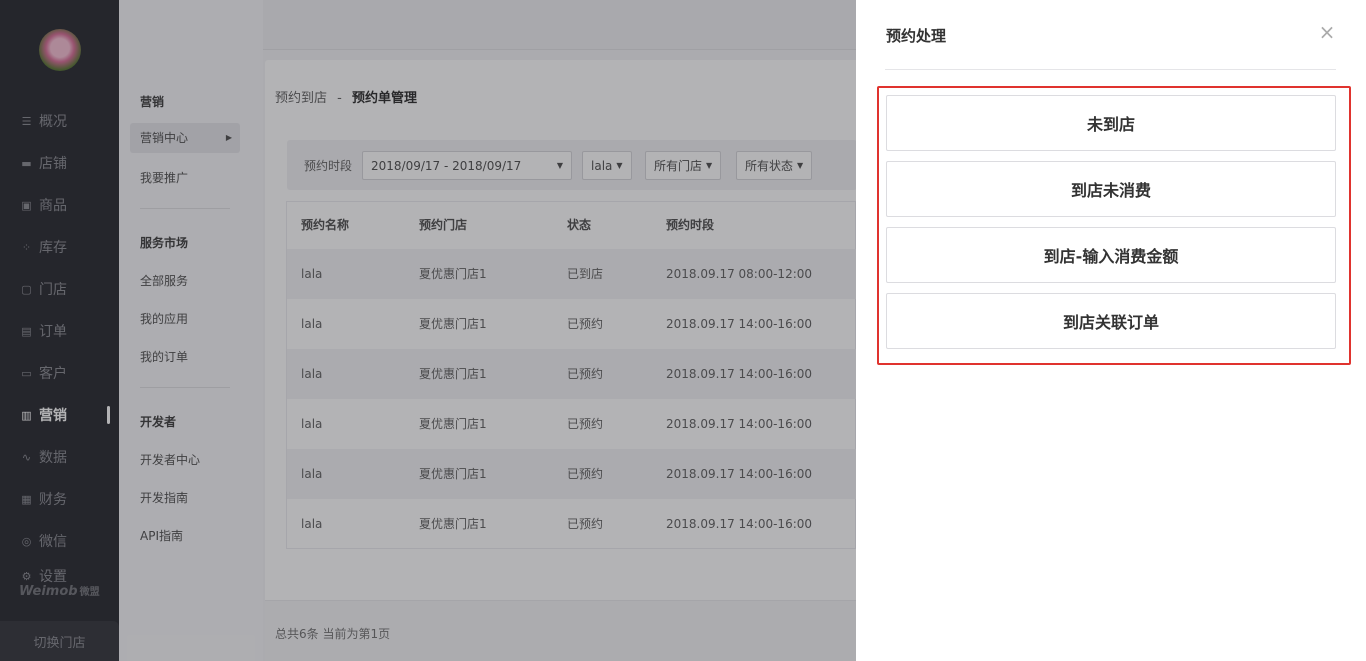 This screenshot has height=661, width=1366. I want to click on drawer-title: 预约处理, so click(916, 36).